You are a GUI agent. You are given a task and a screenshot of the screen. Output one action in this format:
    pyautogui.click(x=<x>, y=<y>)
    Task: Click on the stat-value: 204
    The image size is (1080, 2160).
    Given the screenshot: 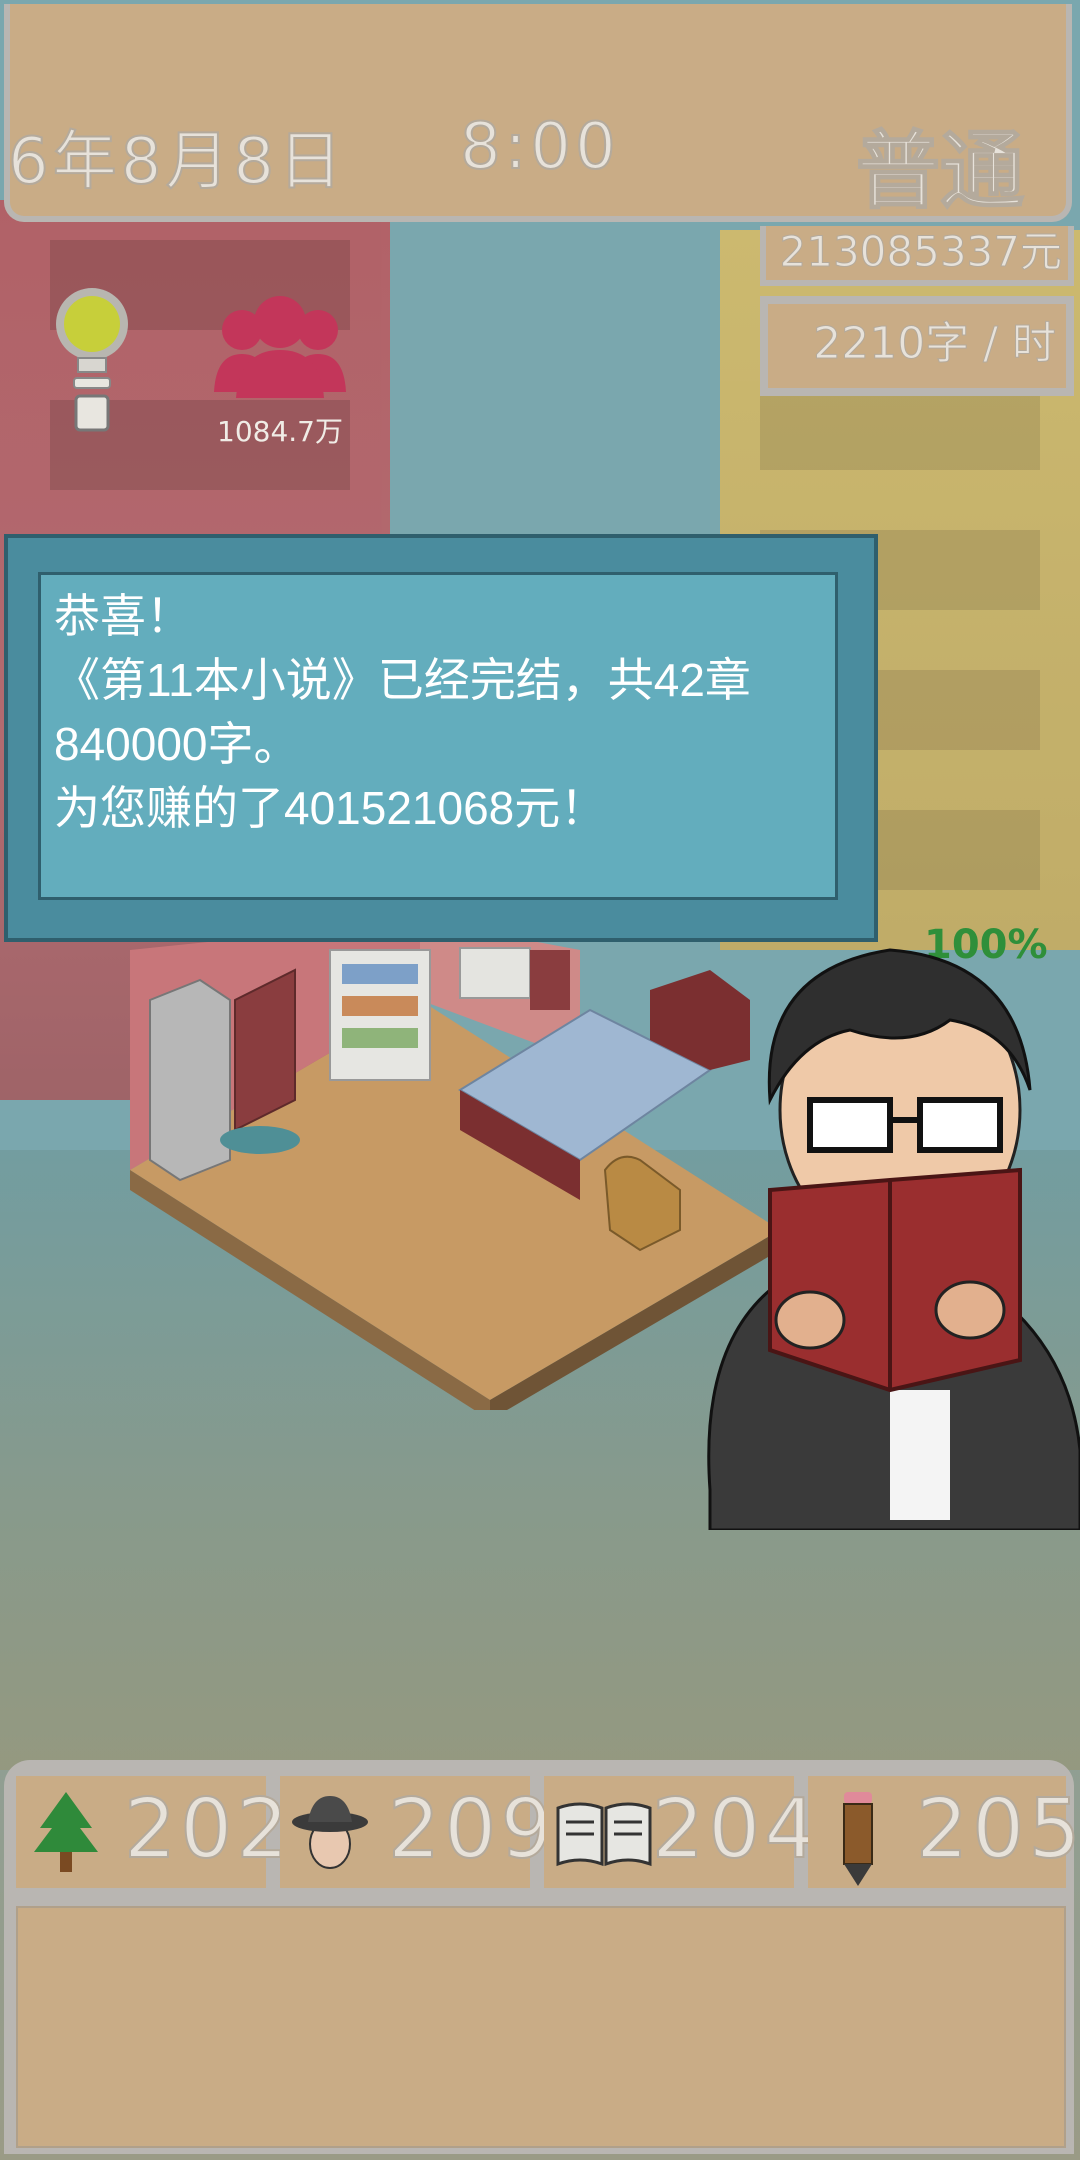 What is the action you would take?
    pyautogui.click(x=736, y=1829)
    